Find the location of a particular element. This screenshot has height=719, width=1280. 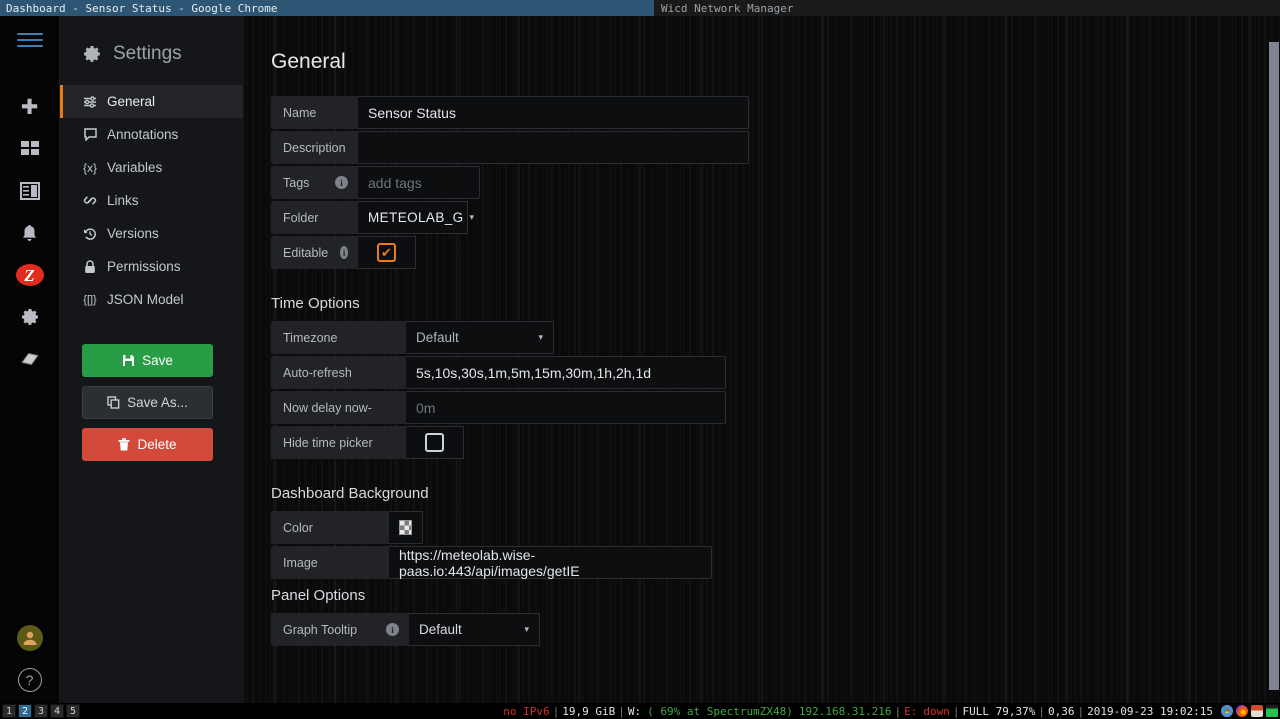

graph-tooltip-label: Graph Tooltip is located at coordinates (320, 629).